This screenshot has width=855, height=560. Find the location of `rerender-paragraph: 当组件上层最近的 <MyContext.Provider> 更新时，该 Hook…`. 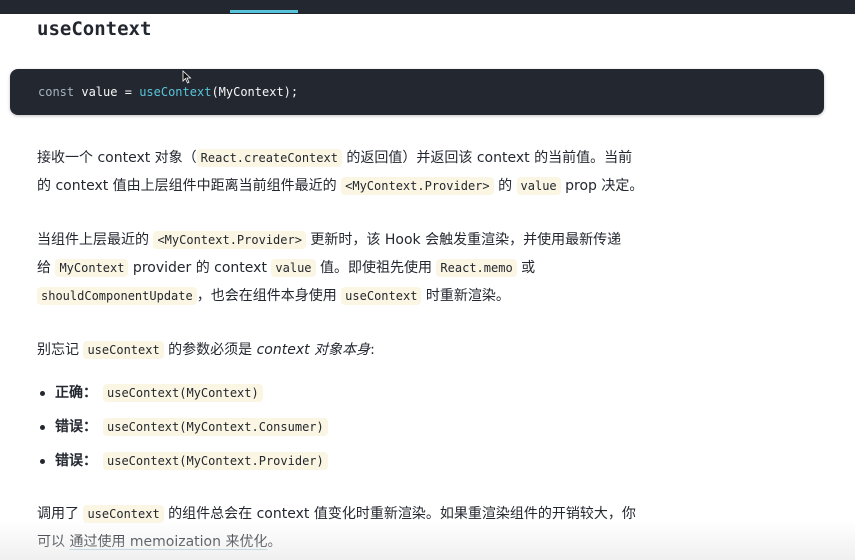

rerender-paragraph: 当组件上层最近的 <MyContext.Provider> 更新时，该 Hook… is located at coordinates (329, 268).